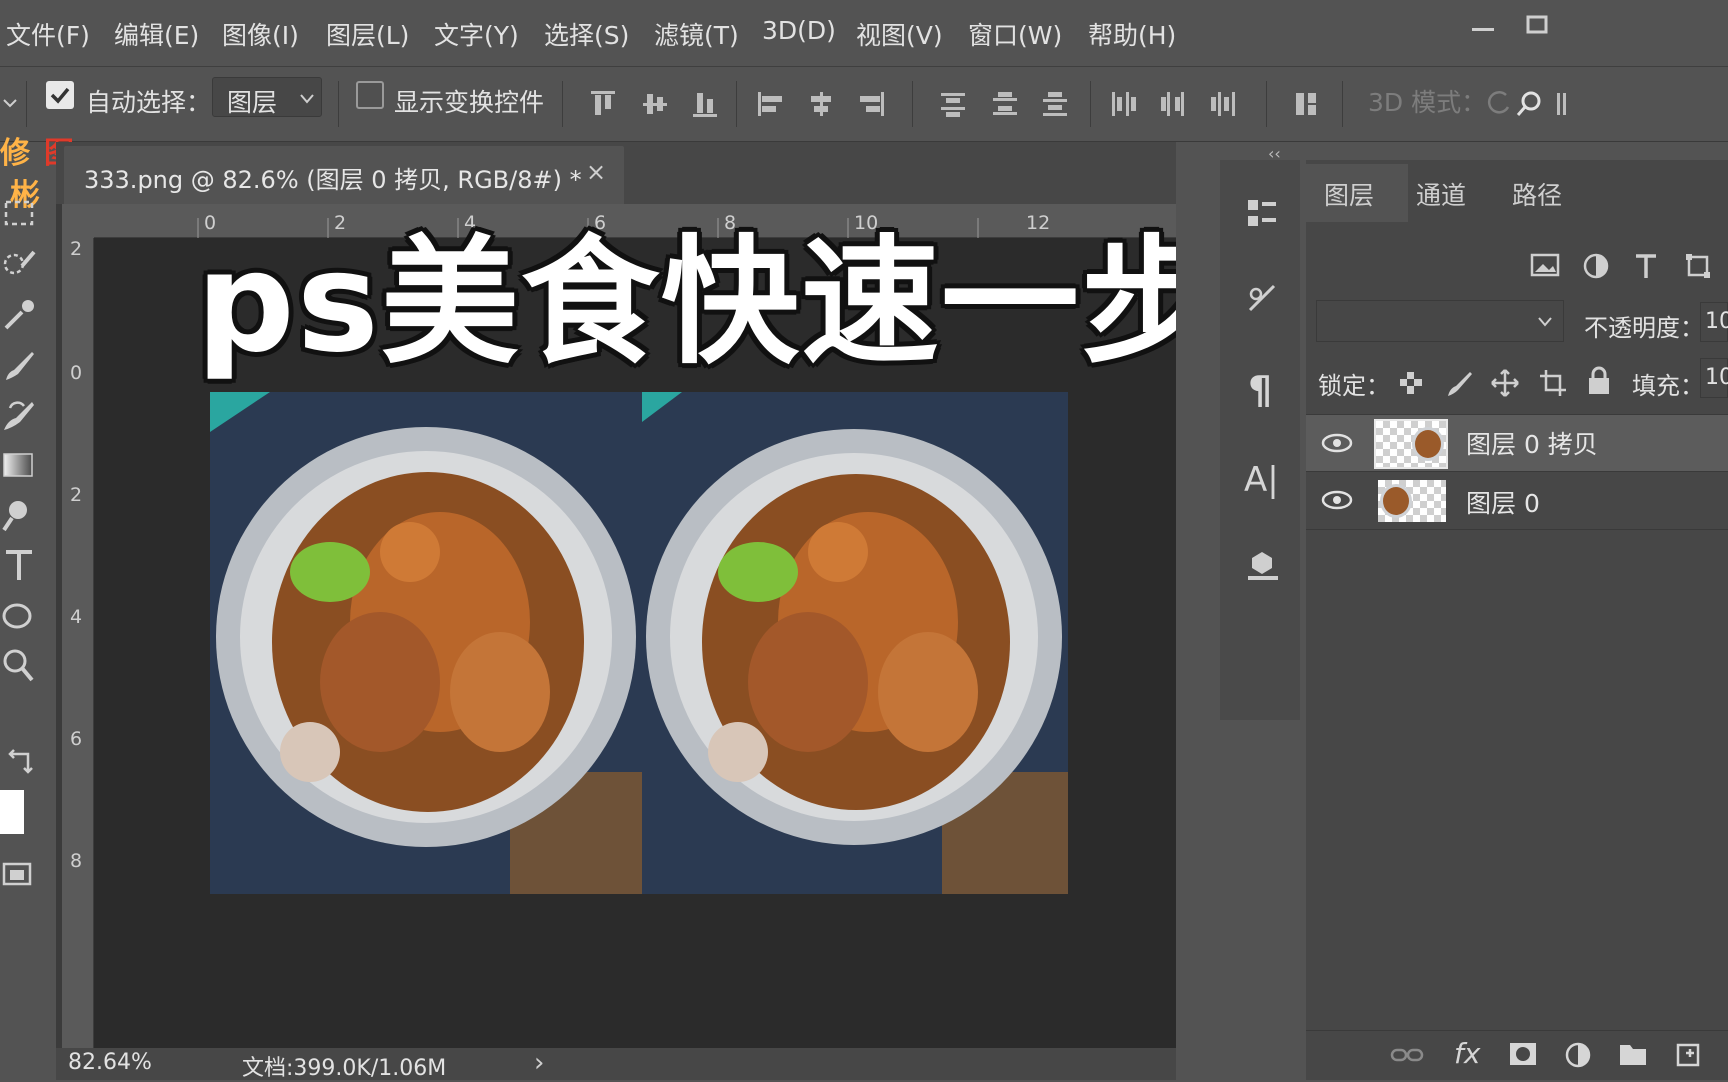 Image resolution: width=1728 pixels, height=1082 pixels. I want to click on eyedropper-tool-icon, so click(20, 314).